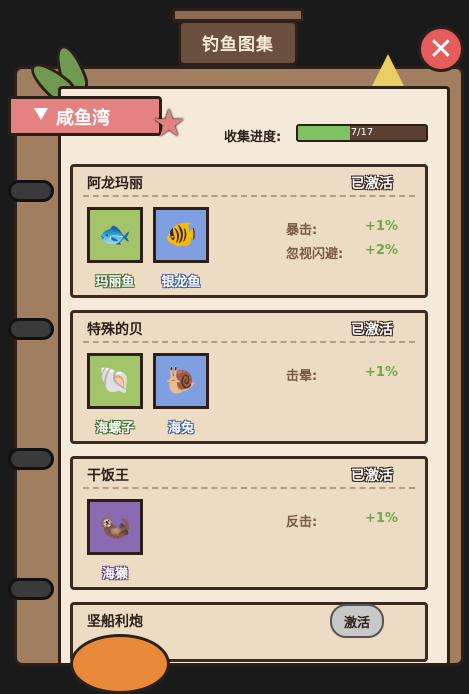 This screenshot has width=469, height=694. What do you see at coordinates (302, 376) in the screenshot?
I see `bonus-label: 击晕:` at bounding box center [302, 376].